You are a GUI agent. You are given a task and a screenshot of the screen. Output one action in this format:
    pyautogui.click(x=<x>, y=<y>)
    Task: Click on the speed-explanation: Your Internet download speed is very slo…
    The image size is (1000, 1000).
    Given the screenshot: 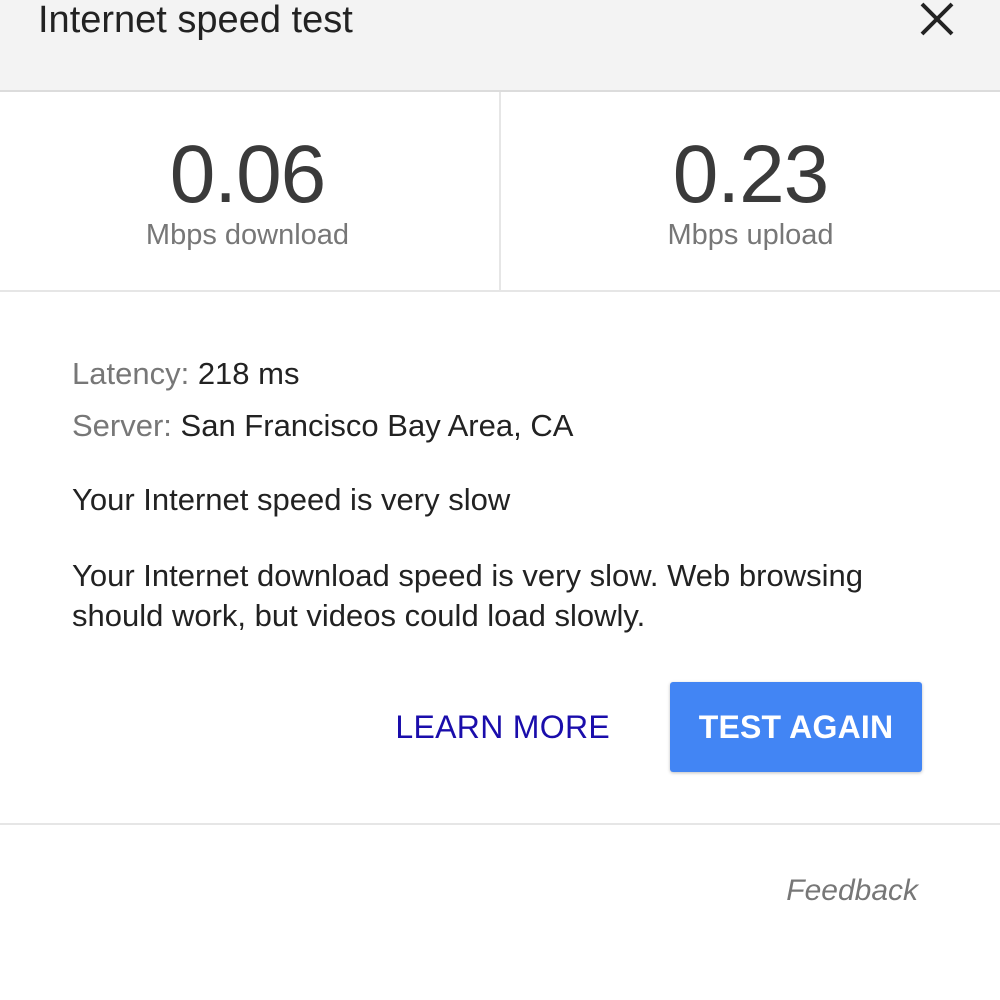 What is the action you would take?
    pyautogui.click(x=467, y=595)
    